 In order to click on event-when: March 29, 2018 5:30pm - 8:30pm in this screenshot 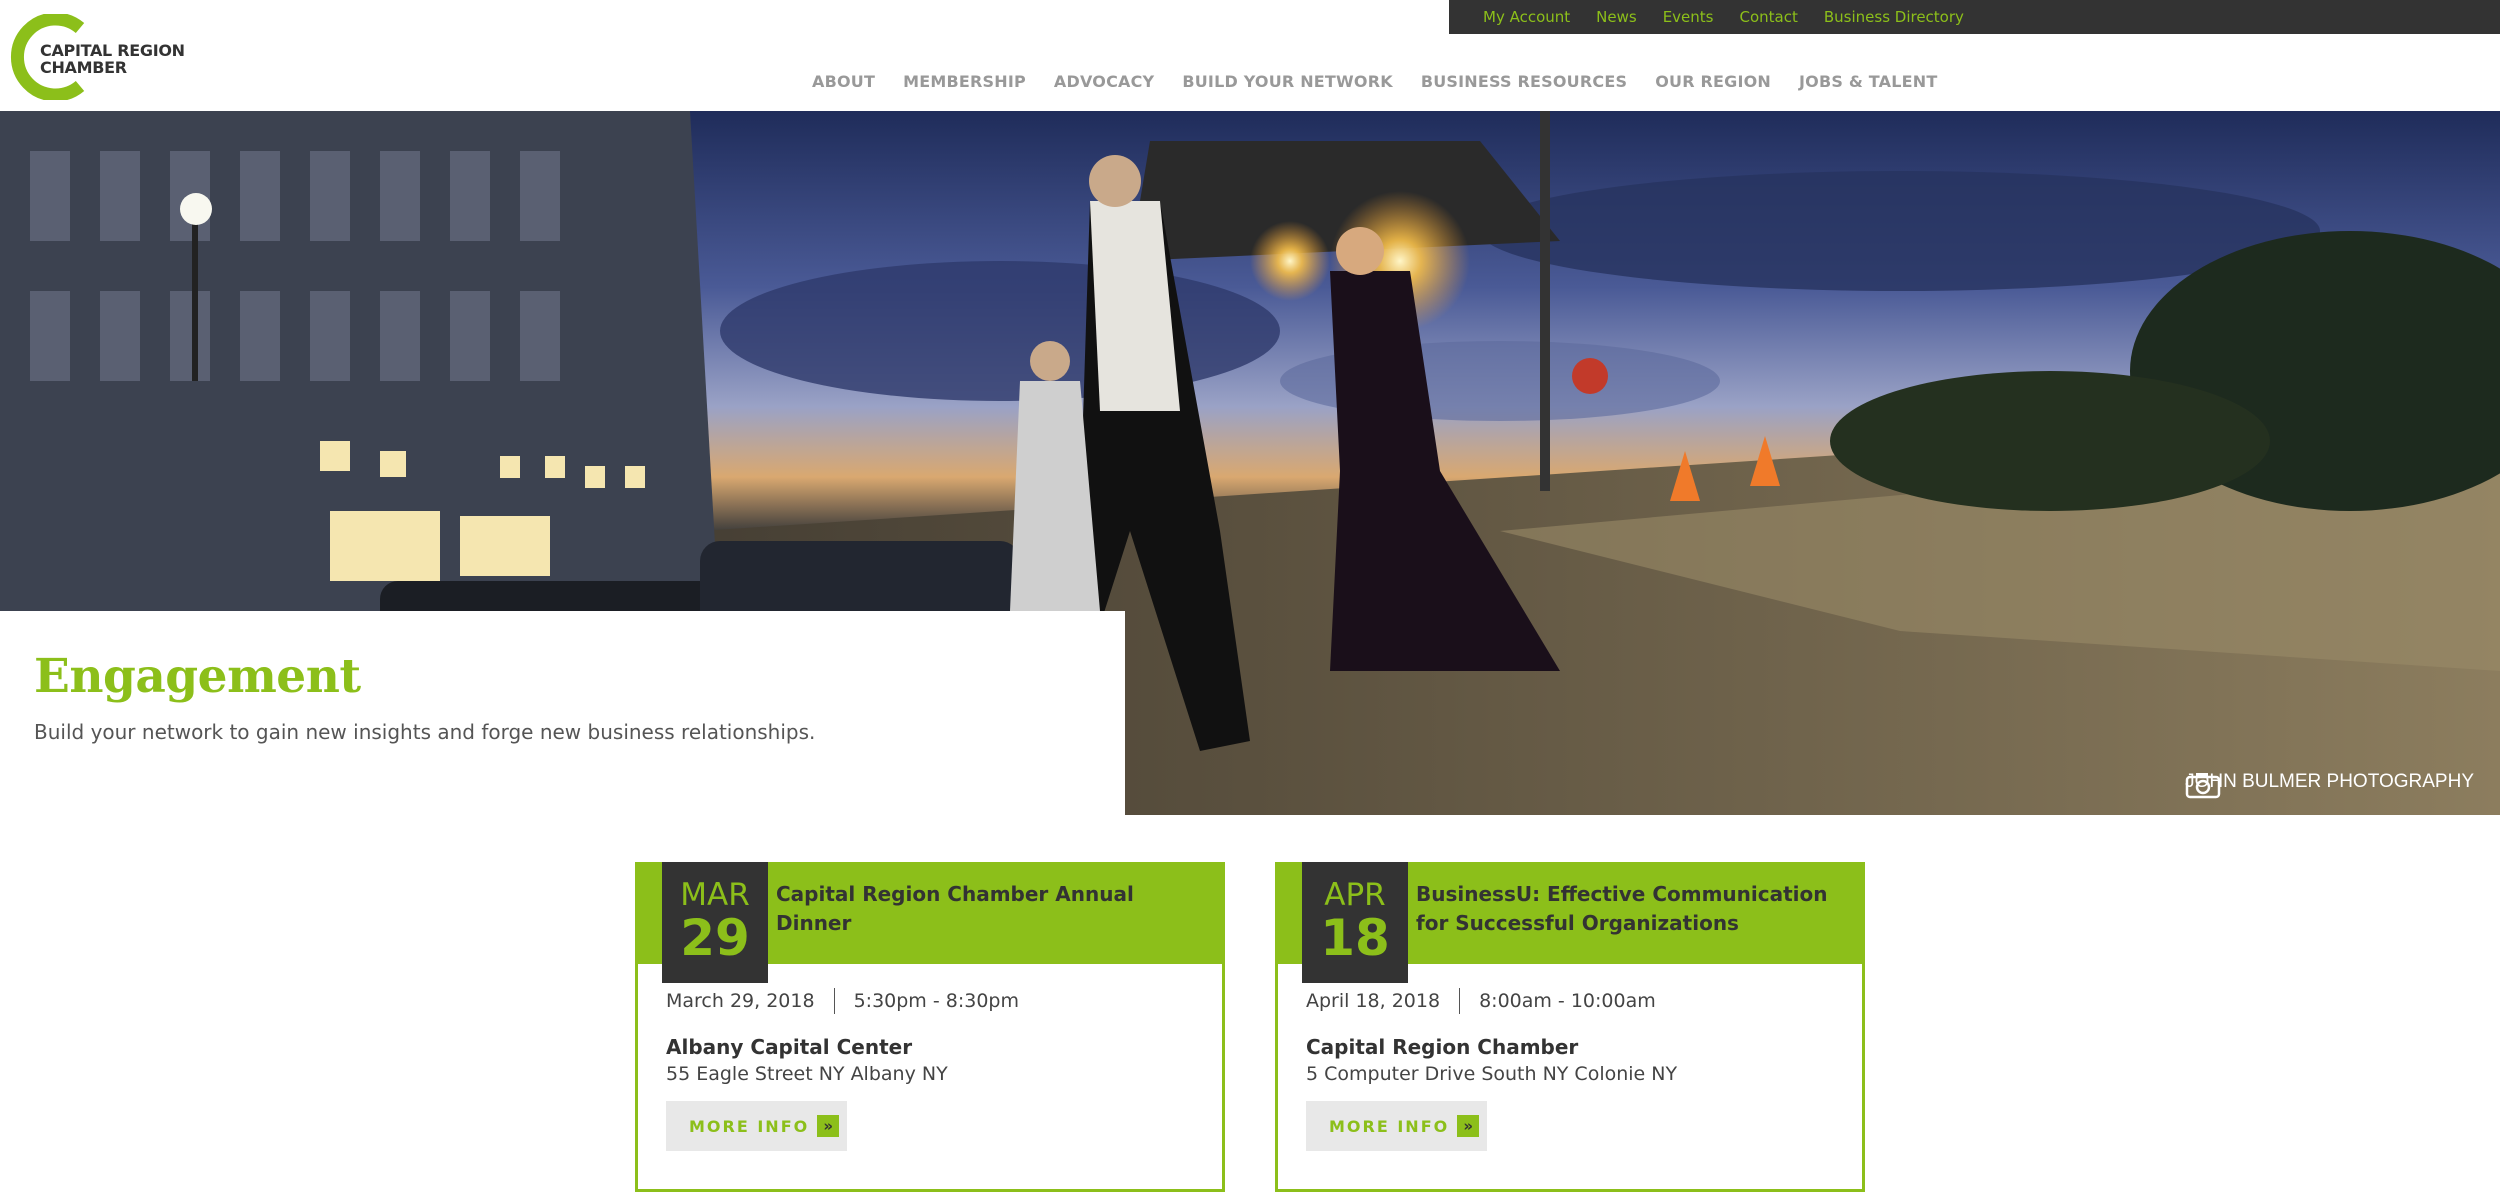, I will do `click(842, 1001)`.